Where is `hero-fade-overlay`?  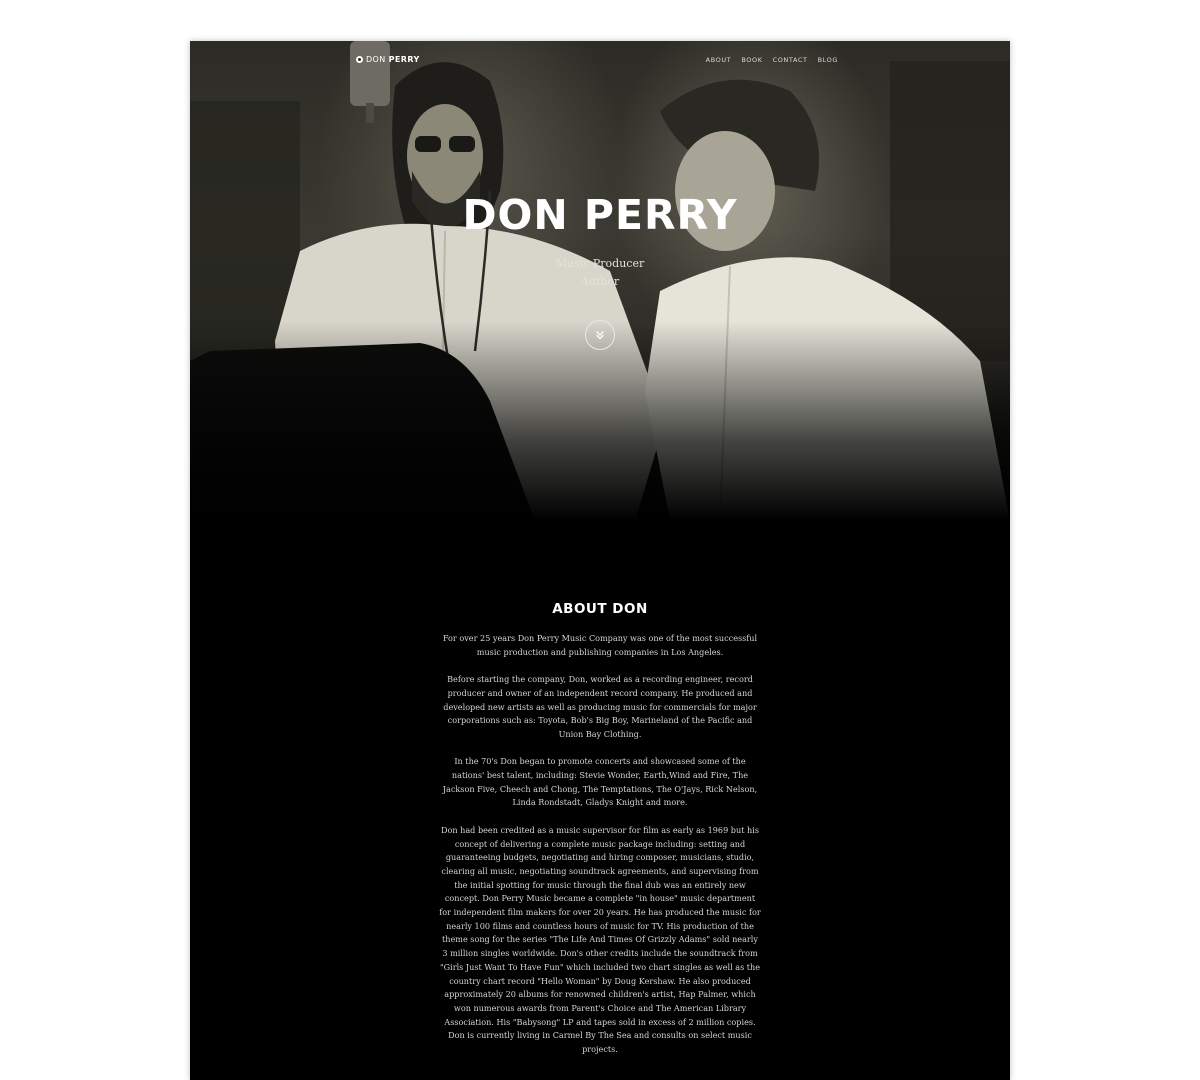 hero-fade-overlay is located at coordinates (600, 421).